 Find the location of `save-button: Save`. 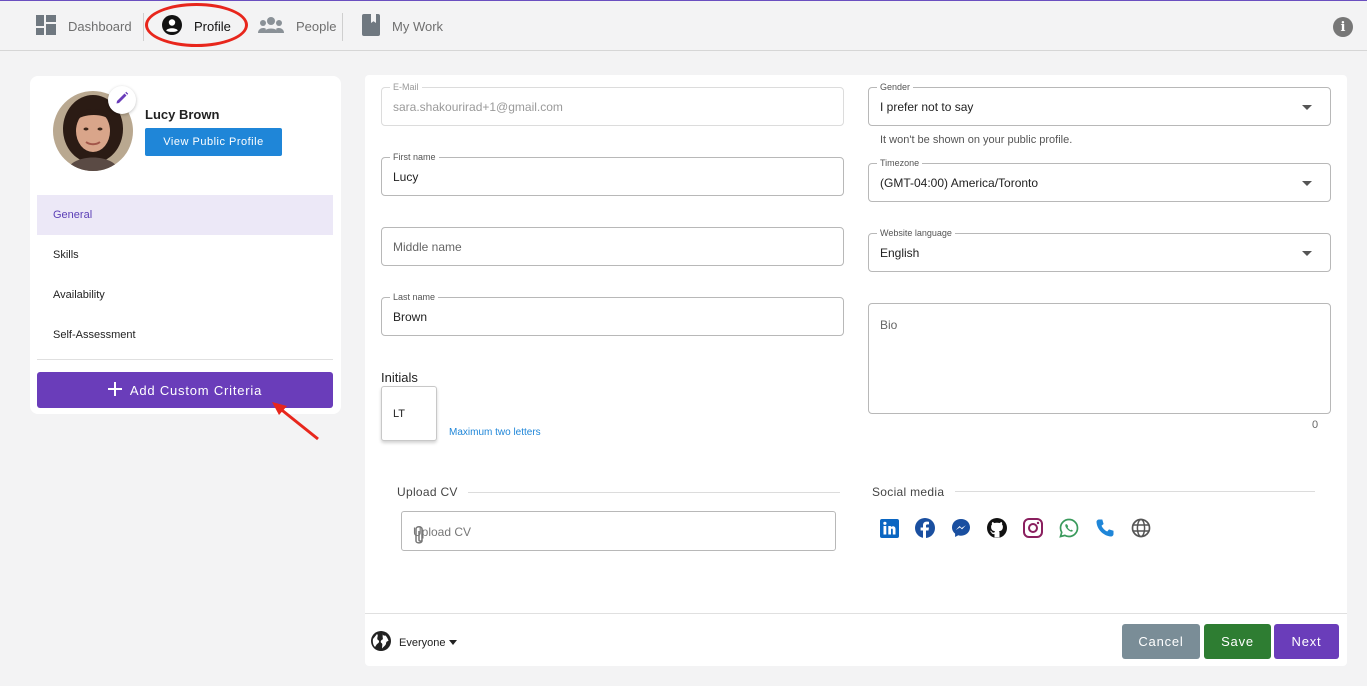

save-button: Save is located at coordinates (1237, 641).